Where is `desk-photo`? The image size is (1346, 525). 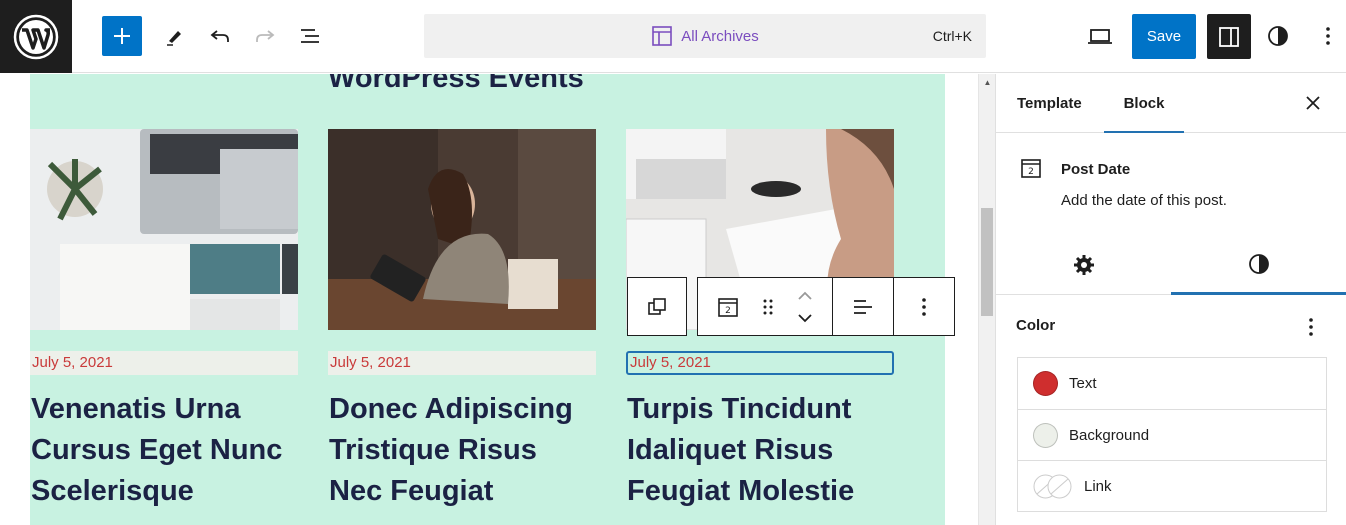
desk-photo is located at coordinates (164, 229).